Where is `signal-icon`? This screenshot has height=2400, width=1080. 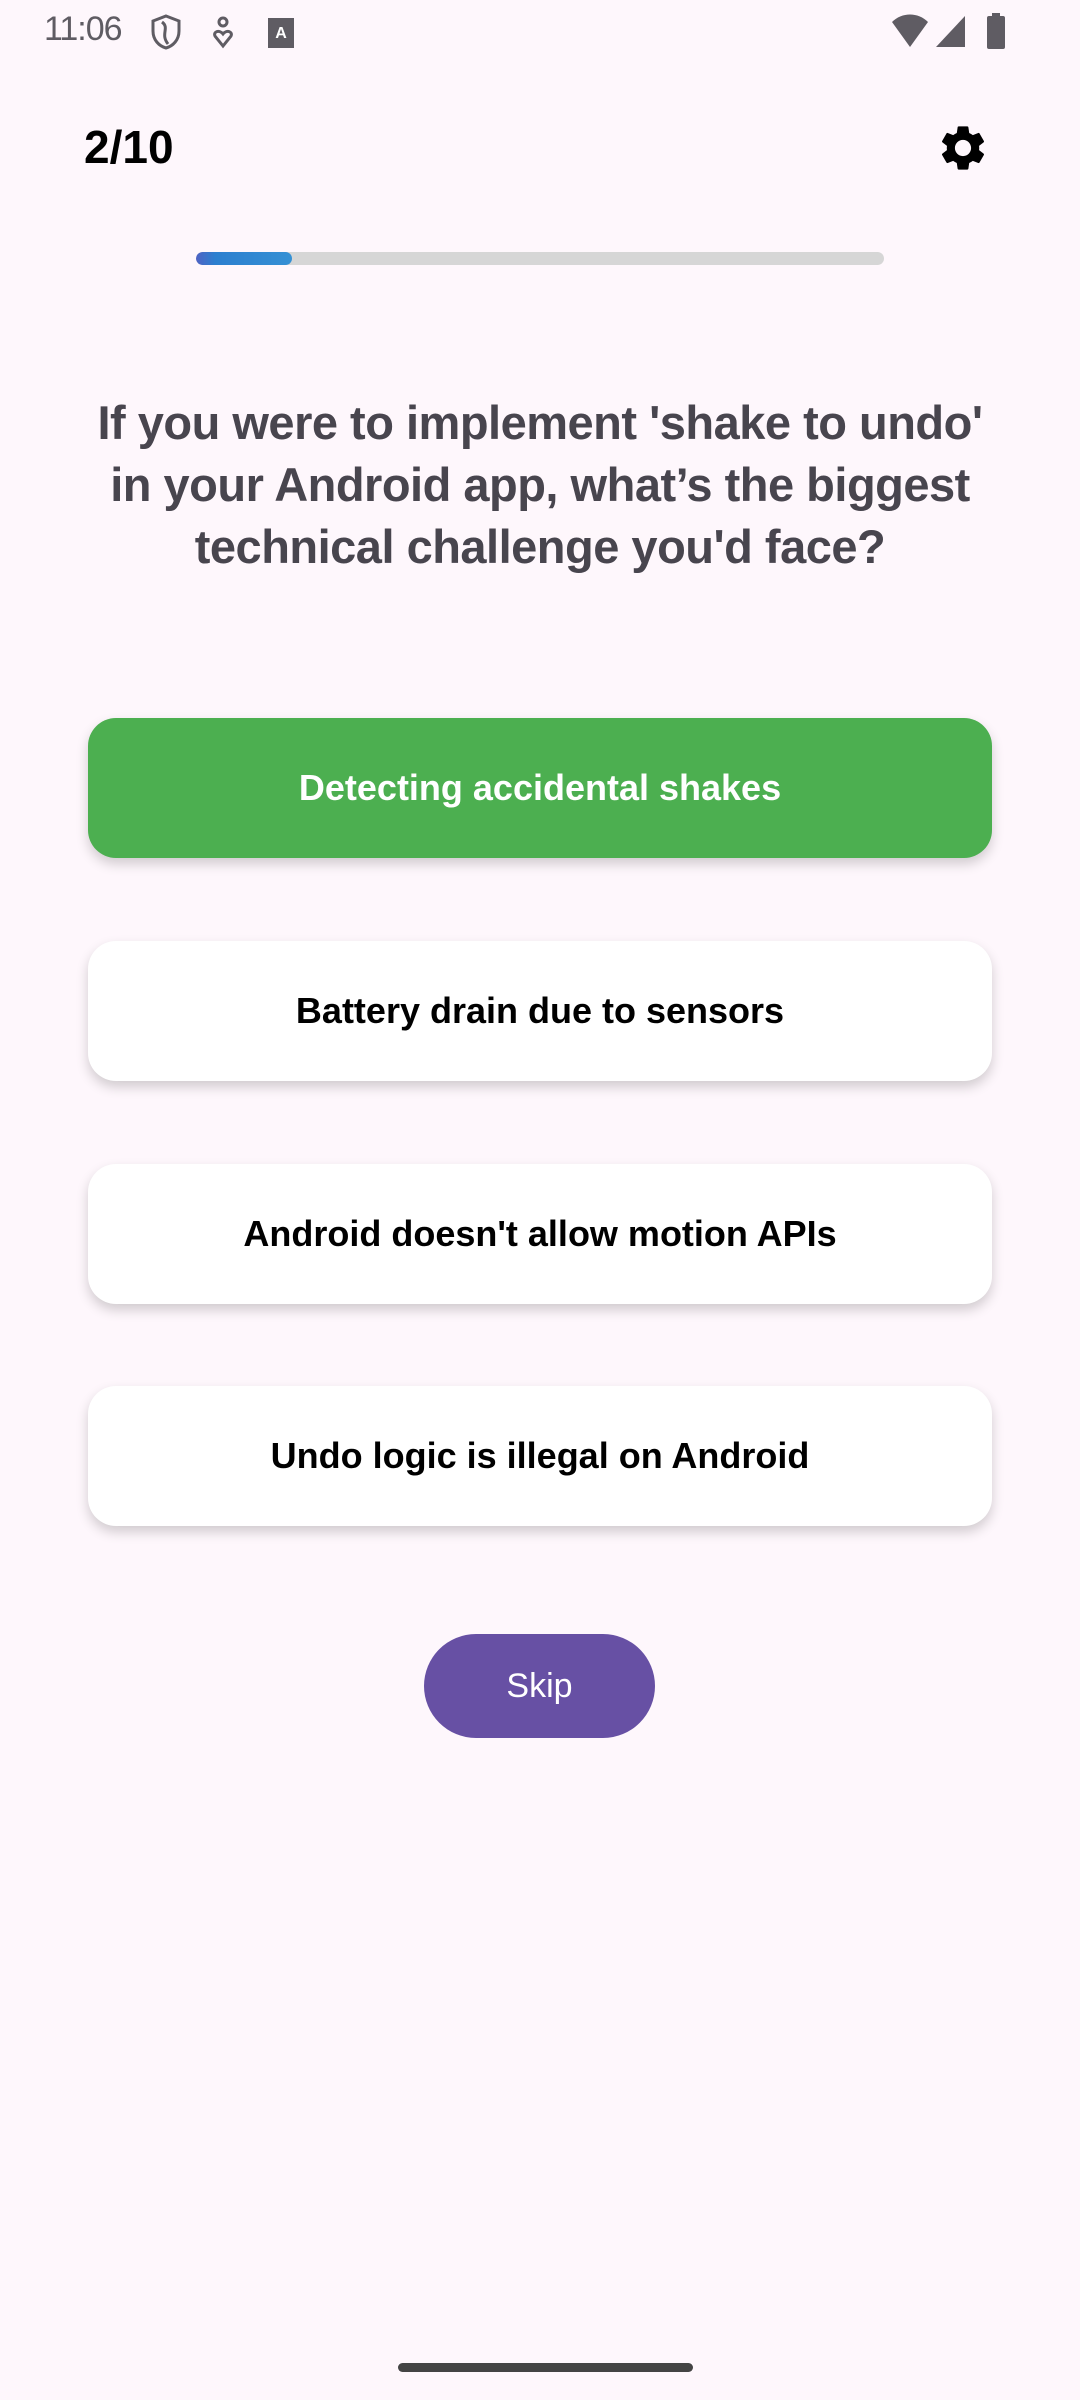 signal-icon is located at coordinates (950, 31).